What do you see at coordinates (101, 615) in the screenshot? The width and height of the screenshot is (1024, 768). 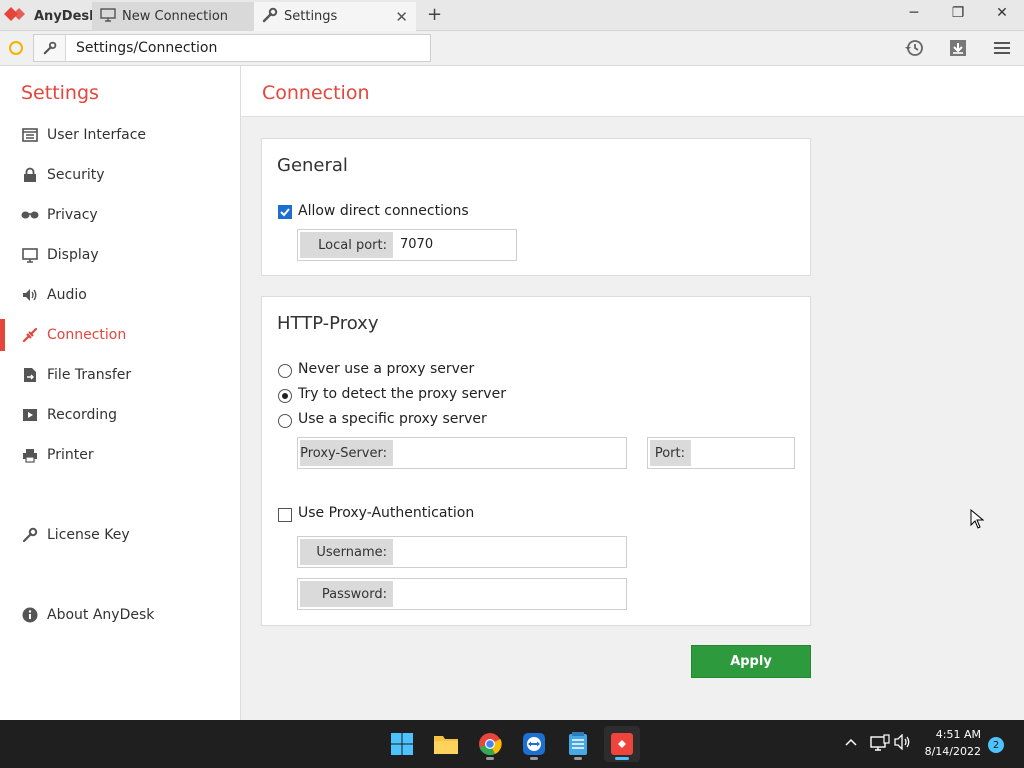 I see `sidebar-item-label: About AnyDesk` at bounding box center [101, 615].